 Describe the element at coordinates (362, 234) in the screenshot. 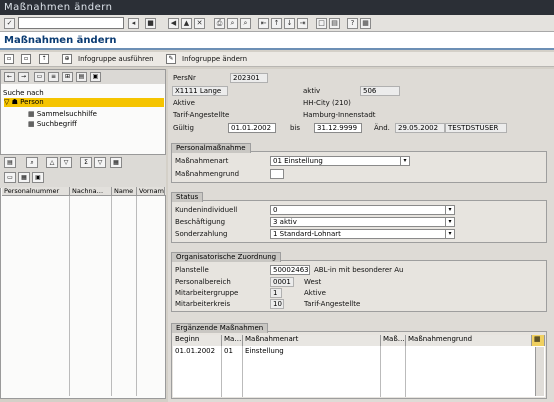

I see `special-payment-select: 1 Standard-Lohnart ▾` at that location.